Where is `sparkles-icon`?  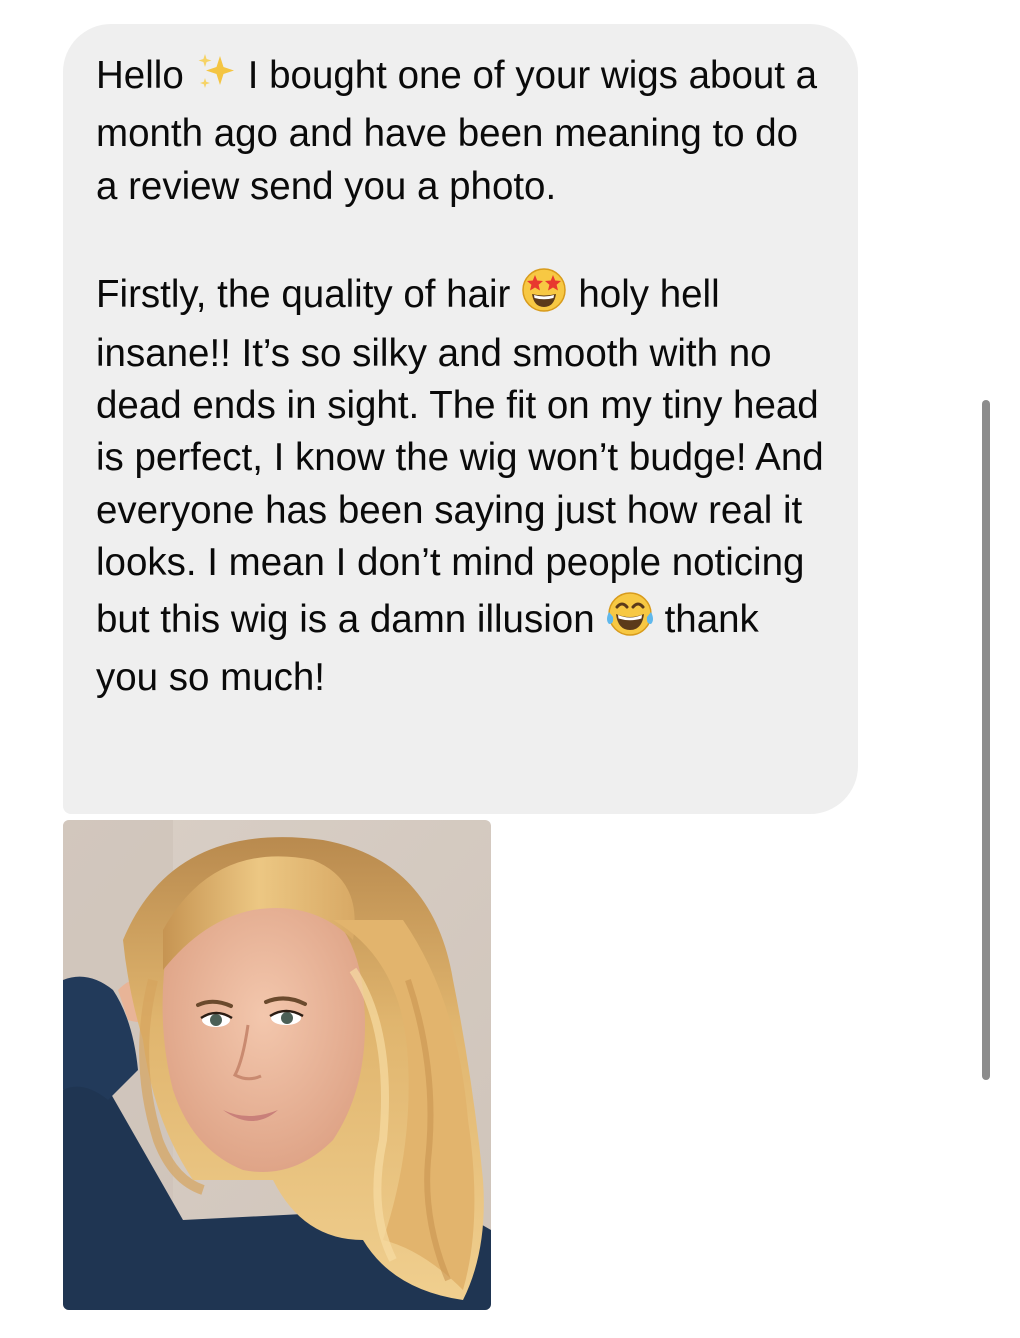
sparkles-icon is located at coordinates (216, 79).